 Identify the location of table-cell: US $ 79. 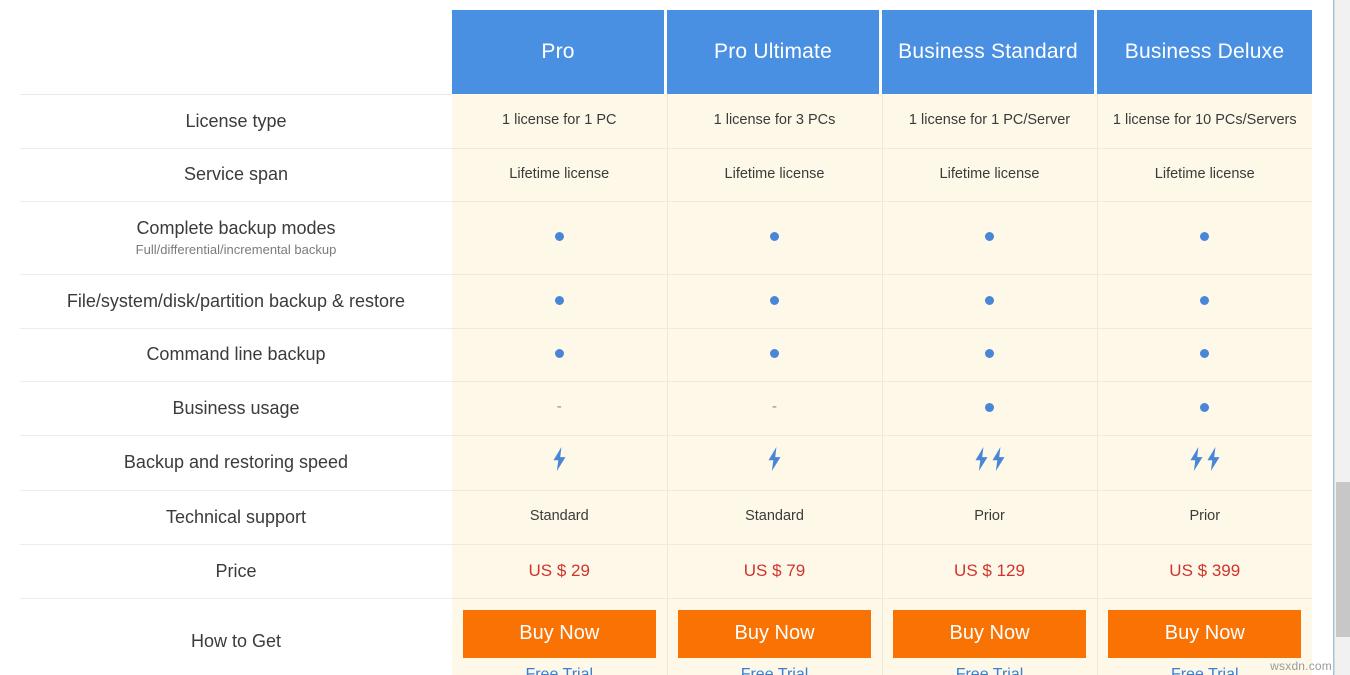
(775, 571).